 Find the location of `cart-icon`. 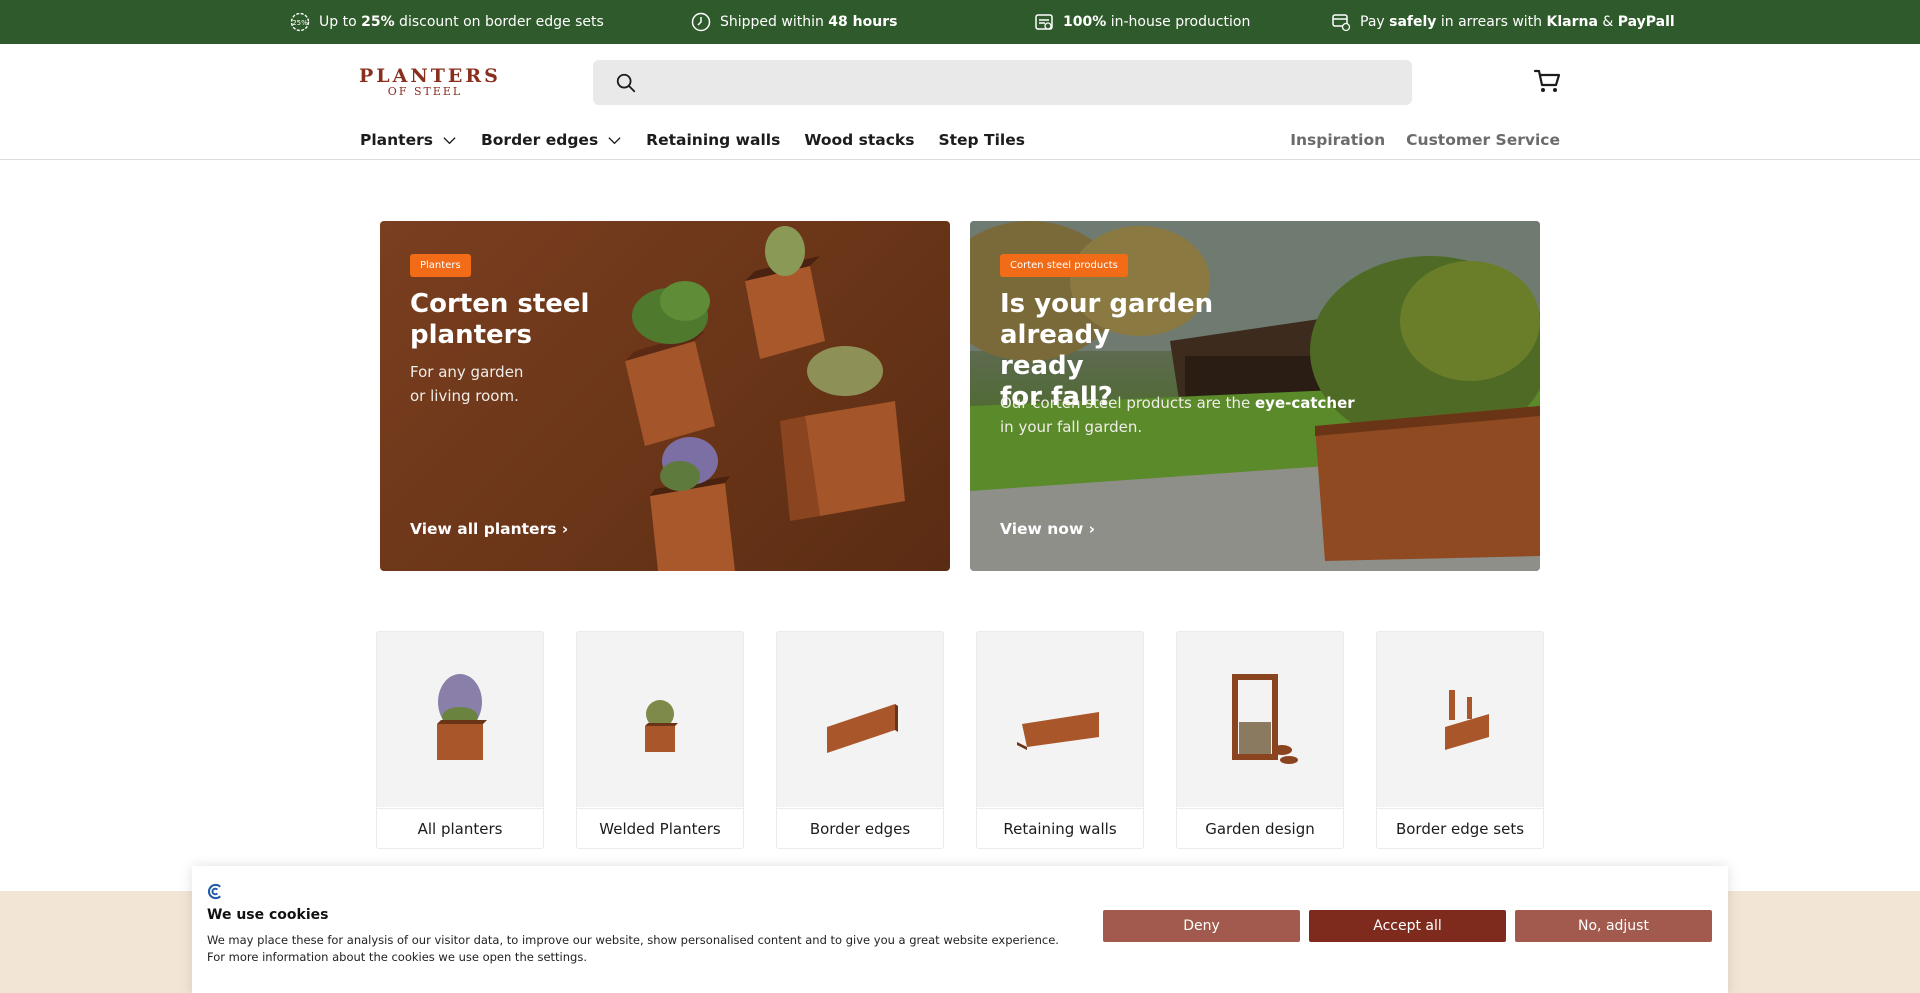

cart-icon is located at coordinates (1547, 81).